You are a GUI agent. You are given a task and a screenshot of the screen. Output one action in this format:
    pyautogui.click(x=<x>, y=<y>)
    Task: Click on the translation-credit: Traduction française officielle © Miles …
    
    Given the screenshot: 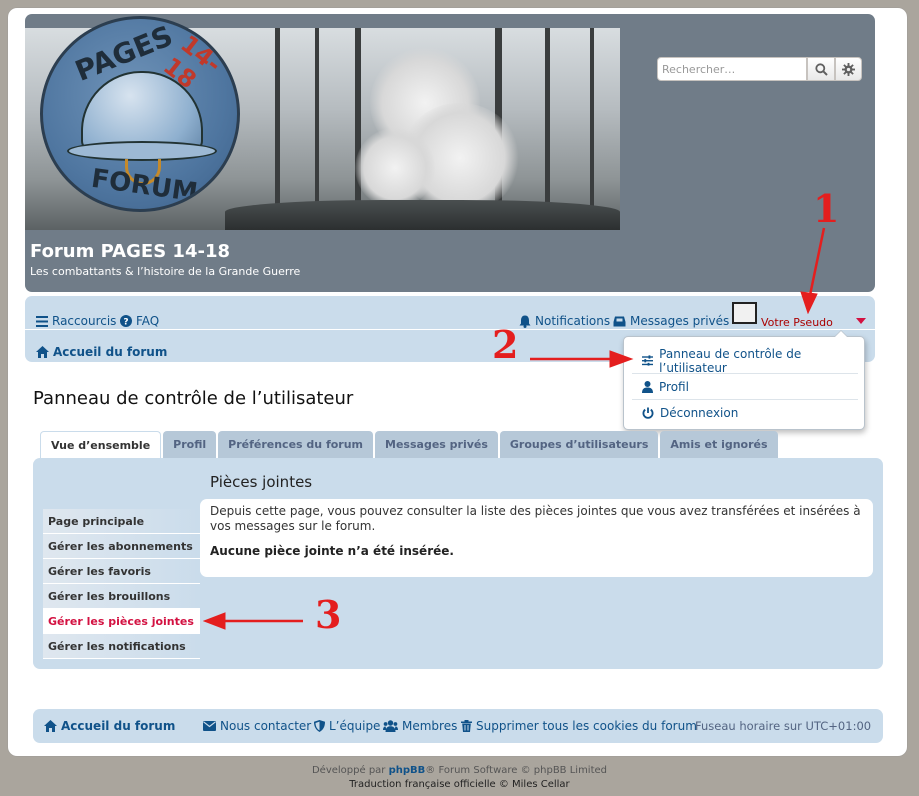 What is the action you would take?
    pyautogui.click(x=459, y=784)
    